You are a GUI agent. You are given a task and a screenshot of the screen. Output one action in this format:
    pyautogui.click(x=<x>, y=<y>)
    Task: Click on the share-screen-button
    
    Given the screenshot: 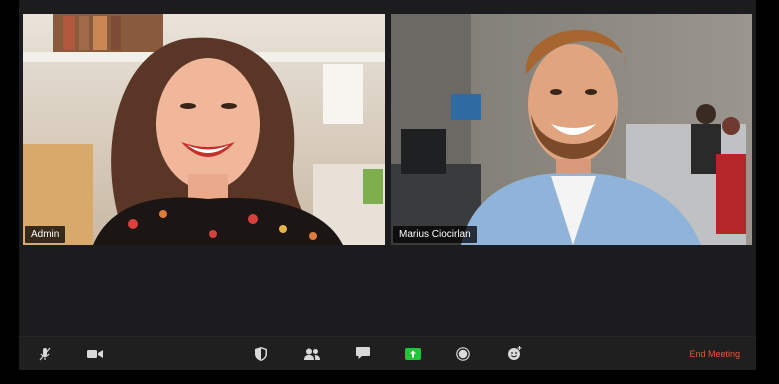 What is the action you would take?
    pyautogui.click(x=413, y=353)
    